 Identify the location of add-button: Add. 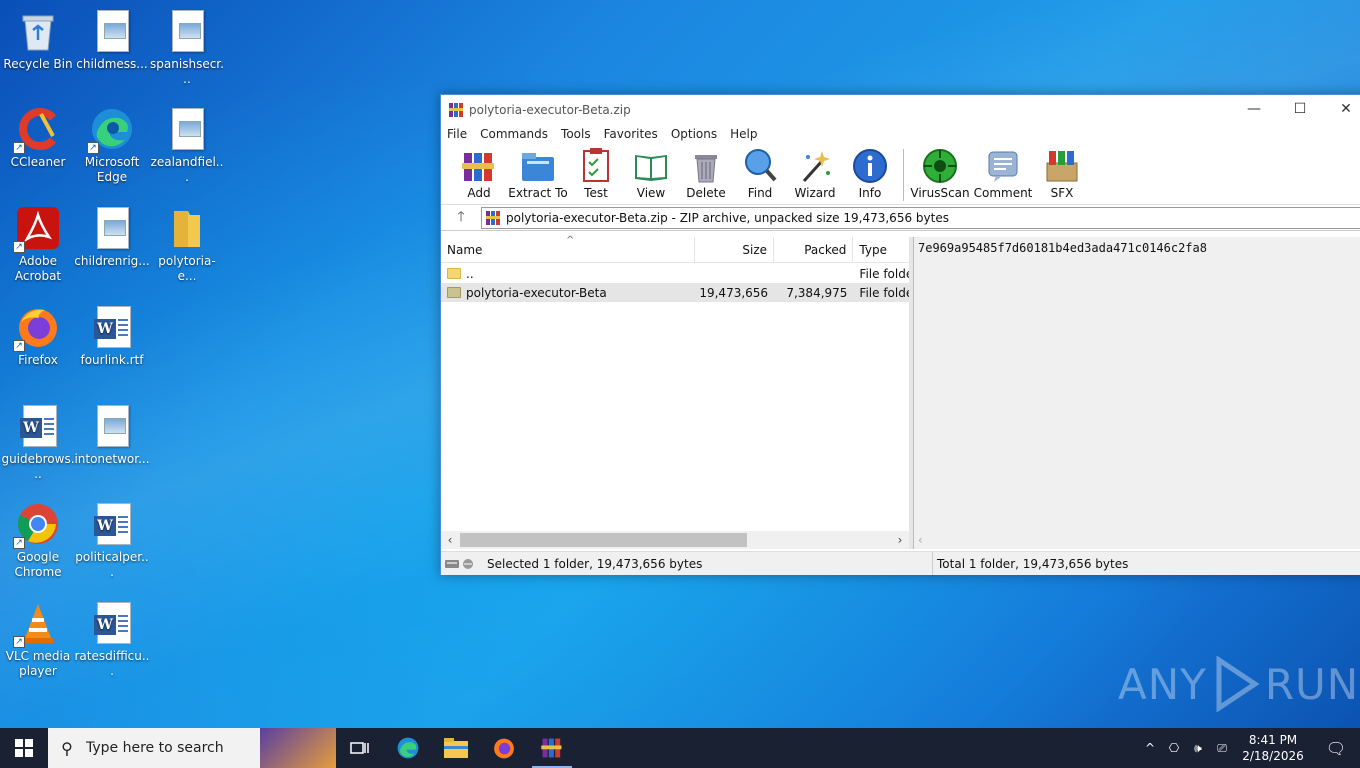
(479, 173).